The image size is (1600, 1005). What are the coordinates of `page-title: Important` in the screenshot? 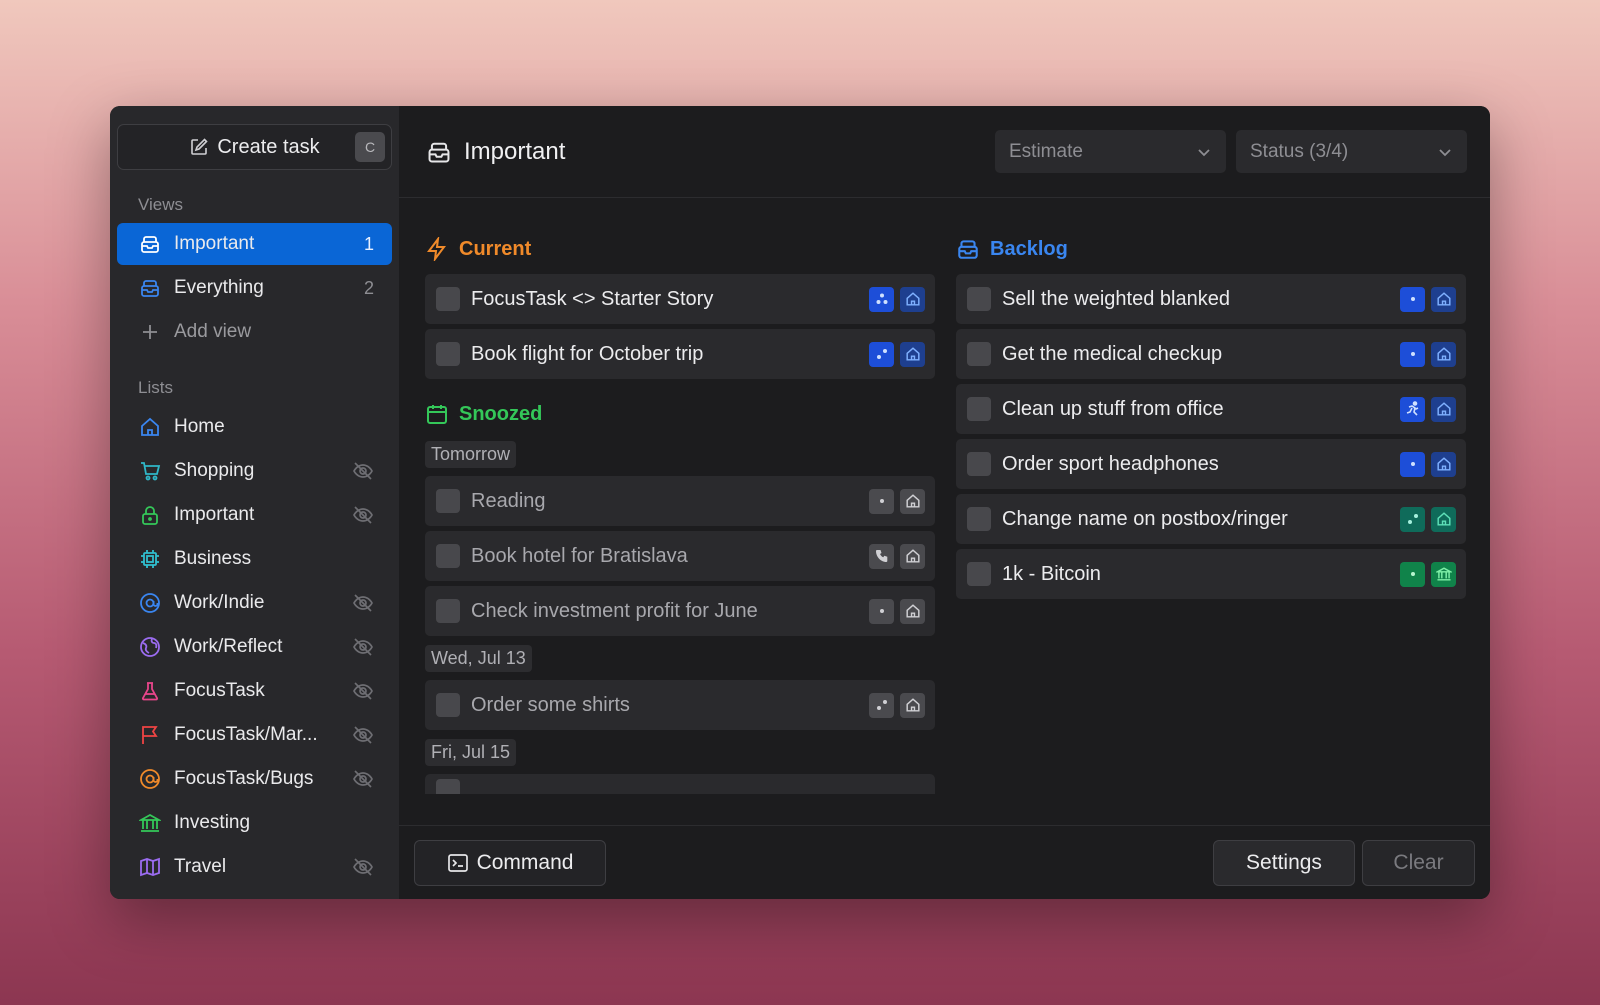 It's located at (515, 151).